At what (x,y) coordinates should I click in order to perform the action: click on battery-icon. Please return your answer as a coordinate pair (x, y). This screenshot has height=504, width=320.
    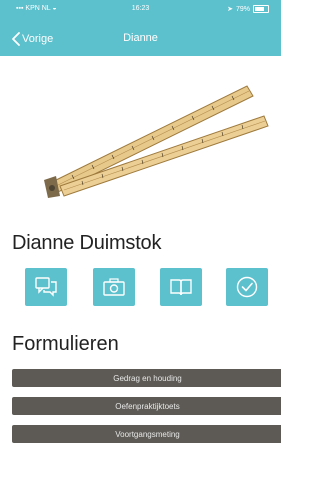
    Looking at the image, I should click on (261, 9).